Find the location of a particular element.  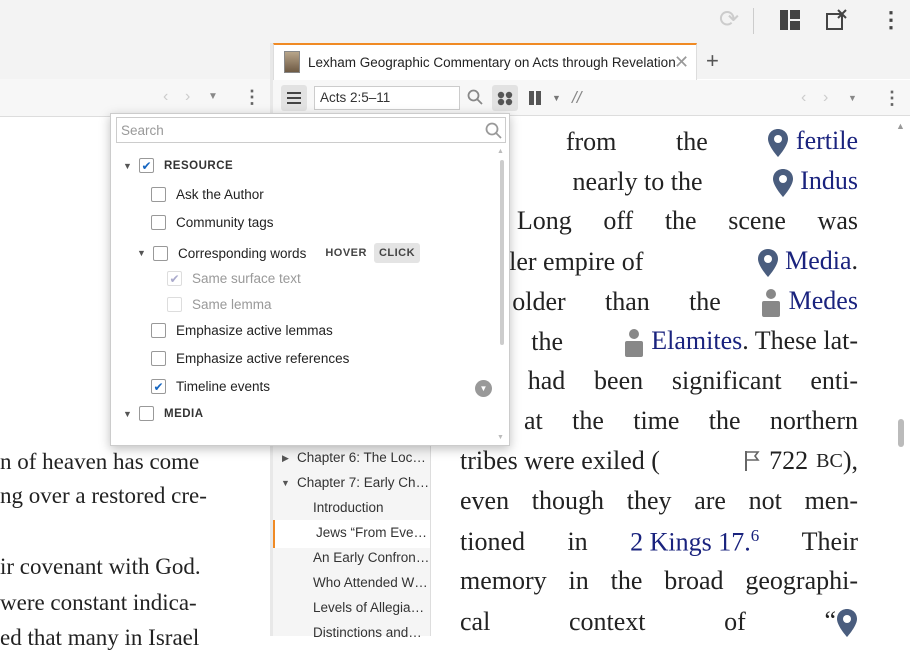

hover-toggle: HOVER is located at coordinates (346, 253).